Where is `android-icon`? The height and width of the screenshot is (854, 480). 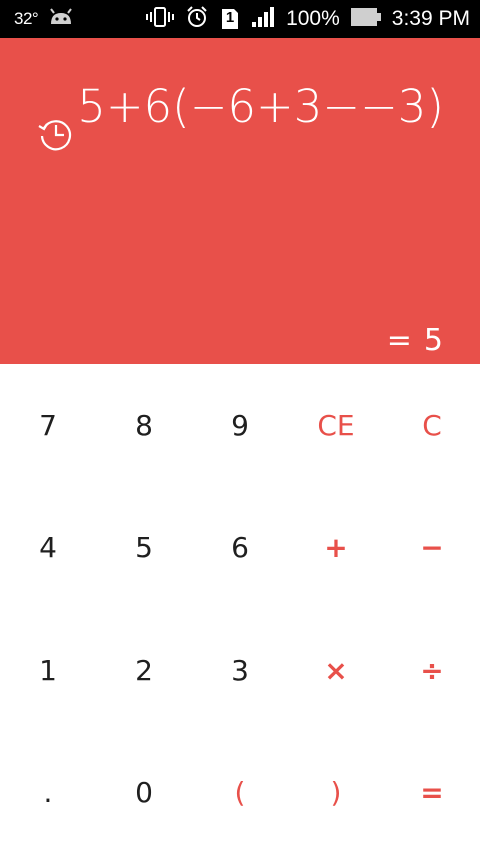
android-icon is located at coordinates (61, 19).